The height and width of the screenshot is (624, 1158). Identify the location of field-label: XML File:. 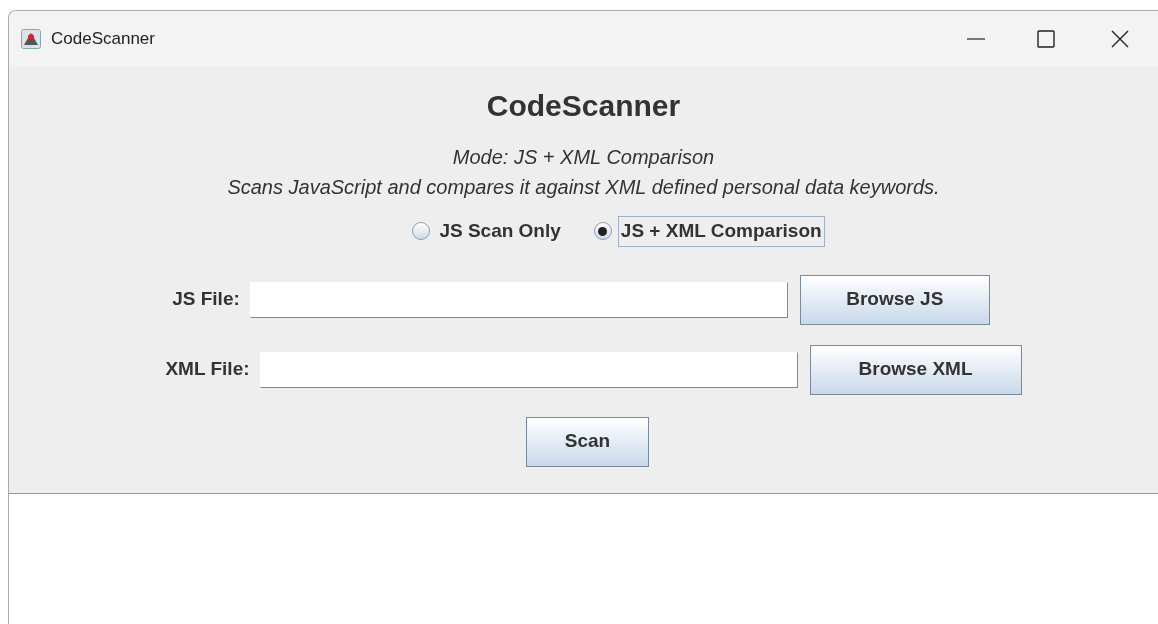
(207, 369).